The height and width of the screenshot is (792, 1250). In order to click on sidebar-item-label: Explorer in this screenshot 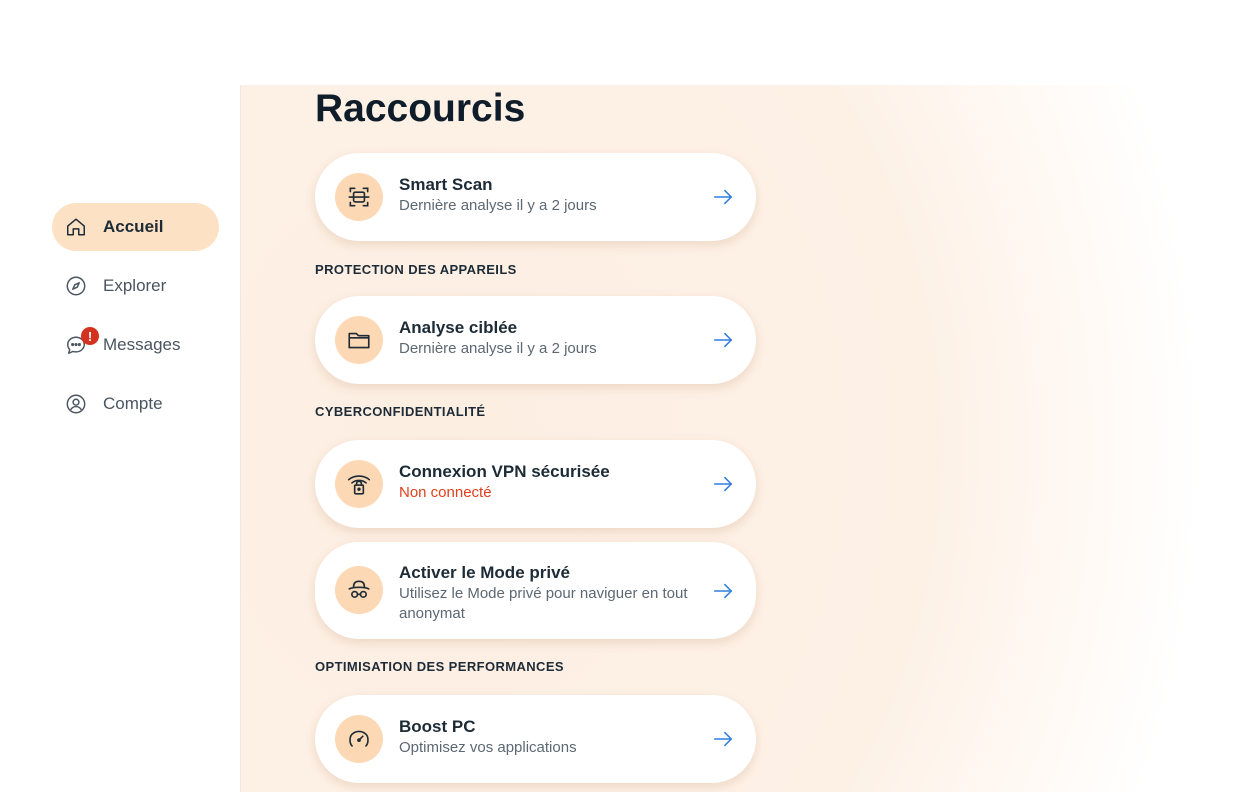, I will do `click(135, 285)`.